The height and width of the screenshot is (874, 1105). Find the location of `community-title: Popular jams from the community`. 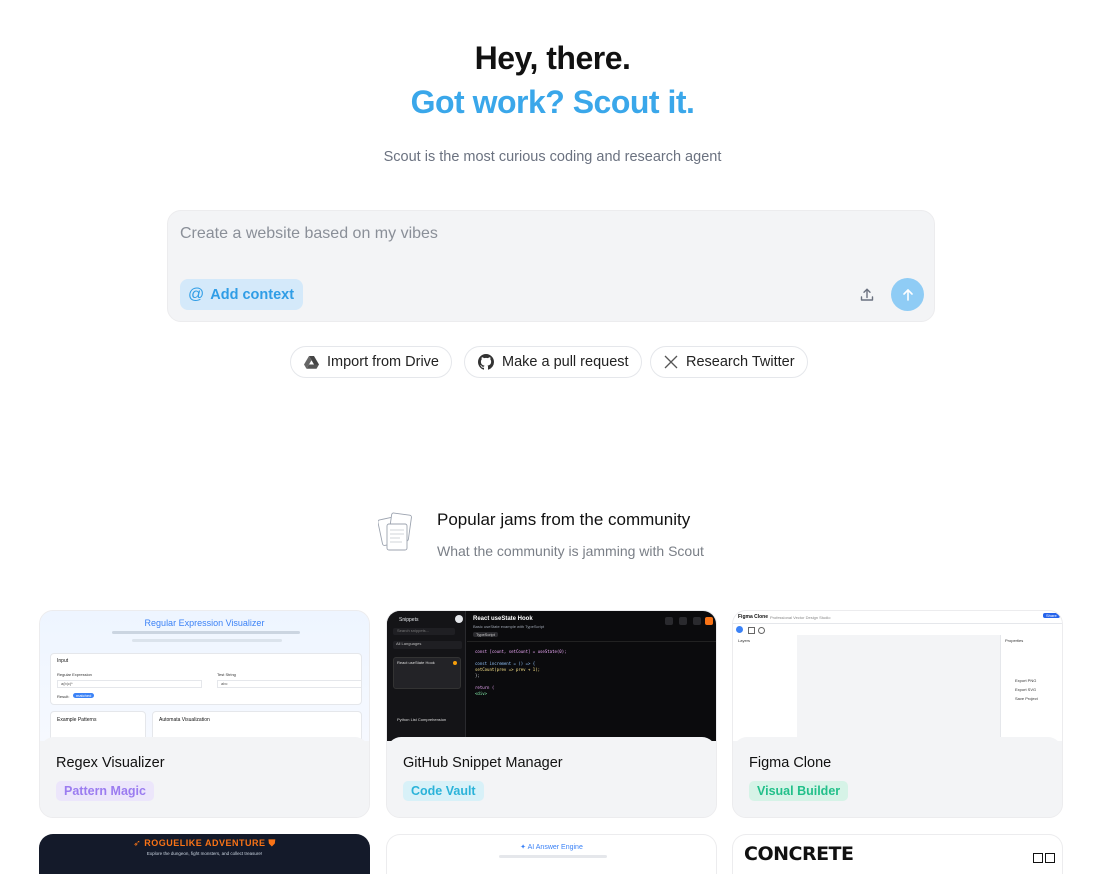

community-title: Popular jams from the community is located at coordinates (564, 519).